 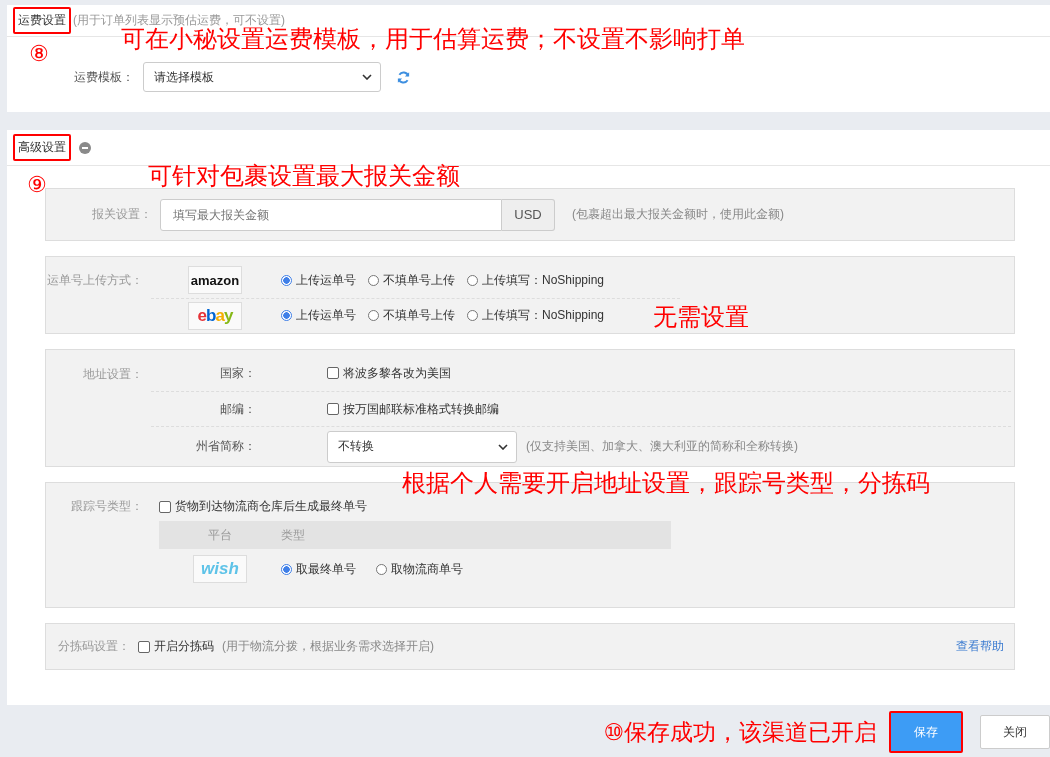 I want to click on annotation-text: ⑩保存成功，该渠道已开启, so click(x=740, y=732).